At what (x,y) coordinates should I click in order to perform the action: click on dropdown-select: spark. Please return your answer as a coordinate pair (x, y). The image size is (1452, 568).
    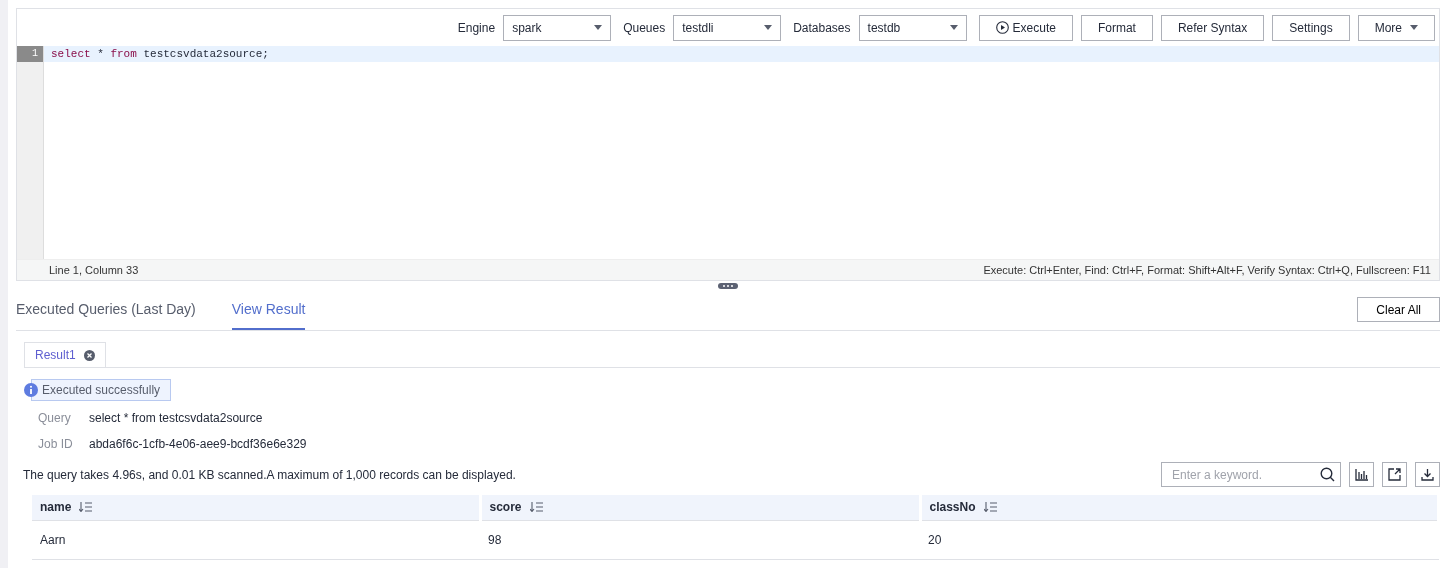
    Looking at the image, I should click on (557, 27).